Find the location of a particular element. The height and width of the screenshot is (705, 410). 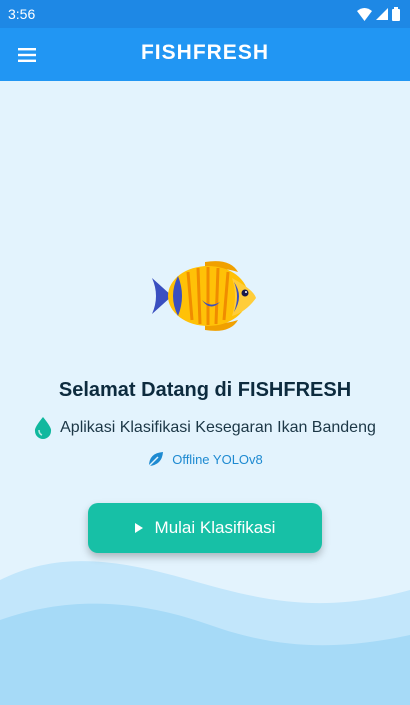

start-classification-button: Mulai Klasifikasi is located at coordinates (205, 528).